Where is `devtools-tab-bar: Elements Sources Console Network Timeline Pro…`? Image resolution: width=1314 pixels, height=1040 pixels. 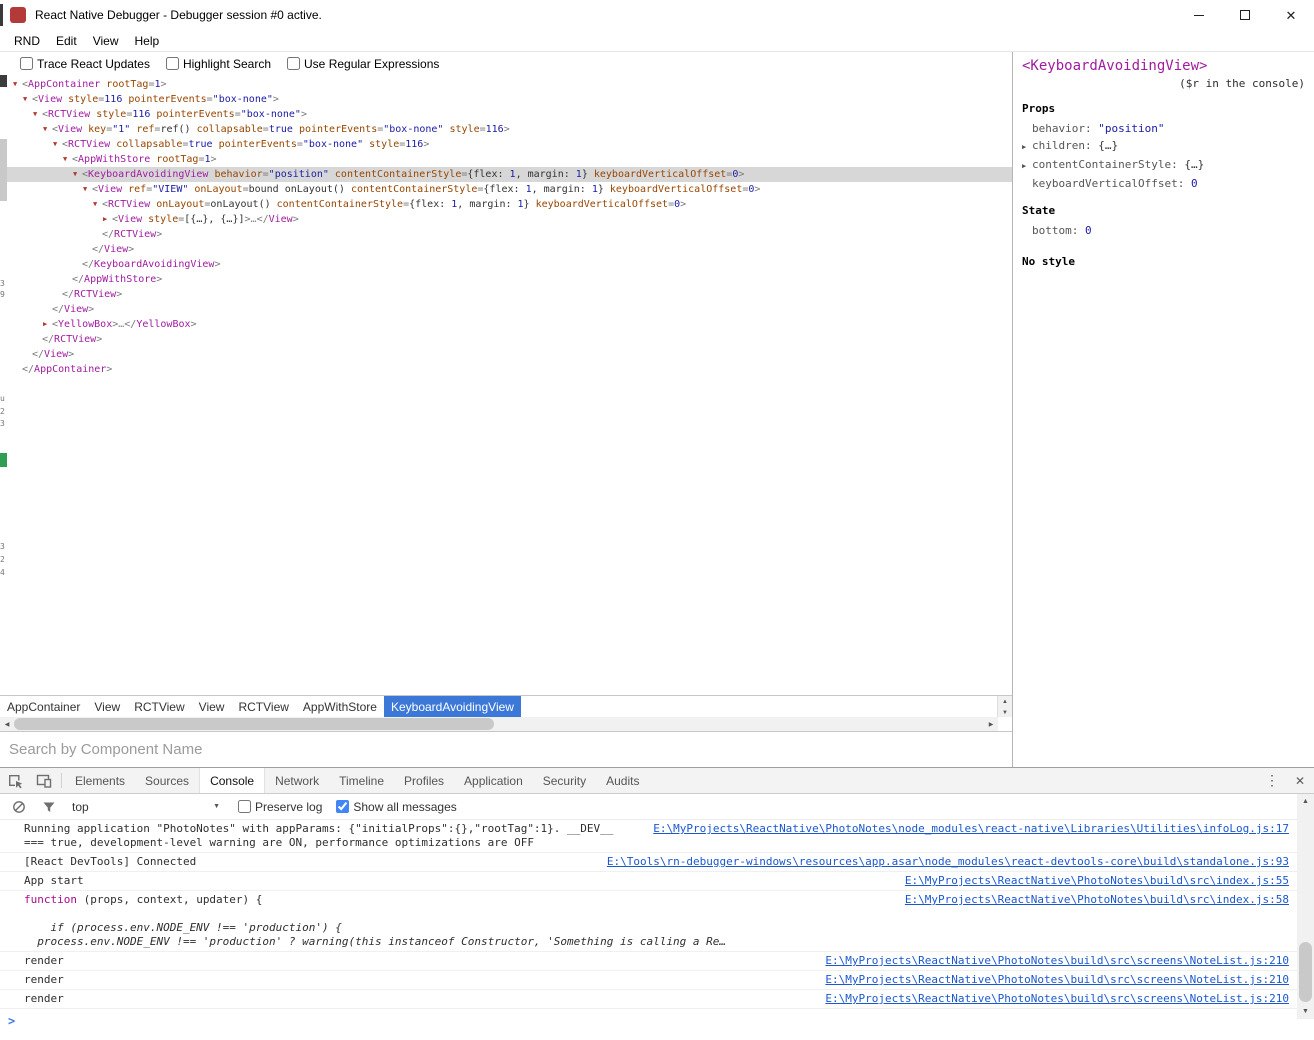 devtools-tab-bar: Elements Sources Console Network Timeline Pro… is located at coordinates (657, 781).